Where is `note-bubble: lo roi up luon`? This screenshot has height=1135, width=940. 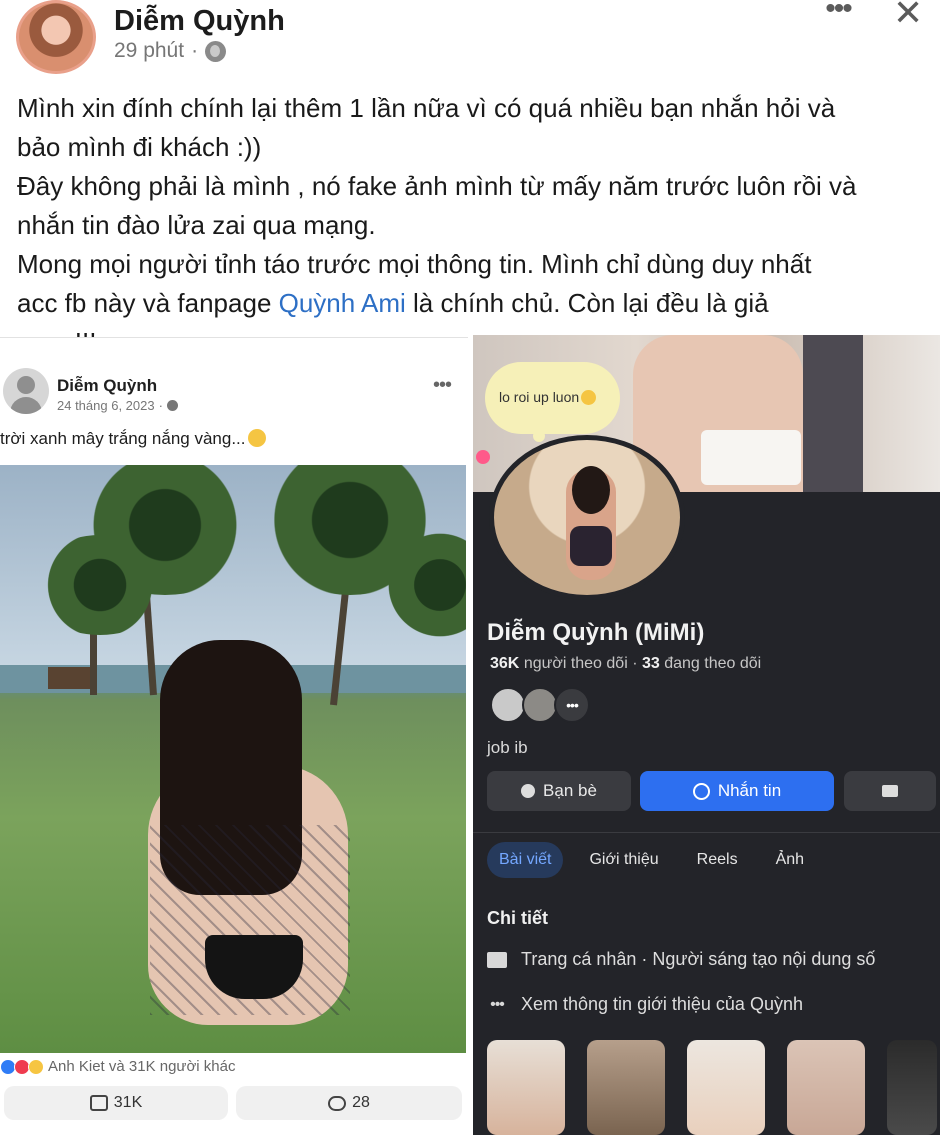
note-bubble: lo roi up luon is located at coordinates (552, 407).